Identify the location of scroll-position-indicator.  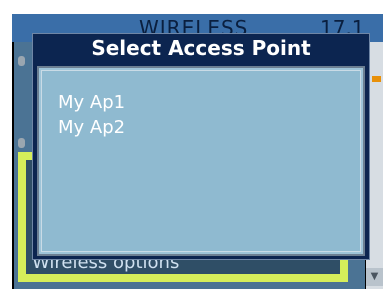
(376, 79).